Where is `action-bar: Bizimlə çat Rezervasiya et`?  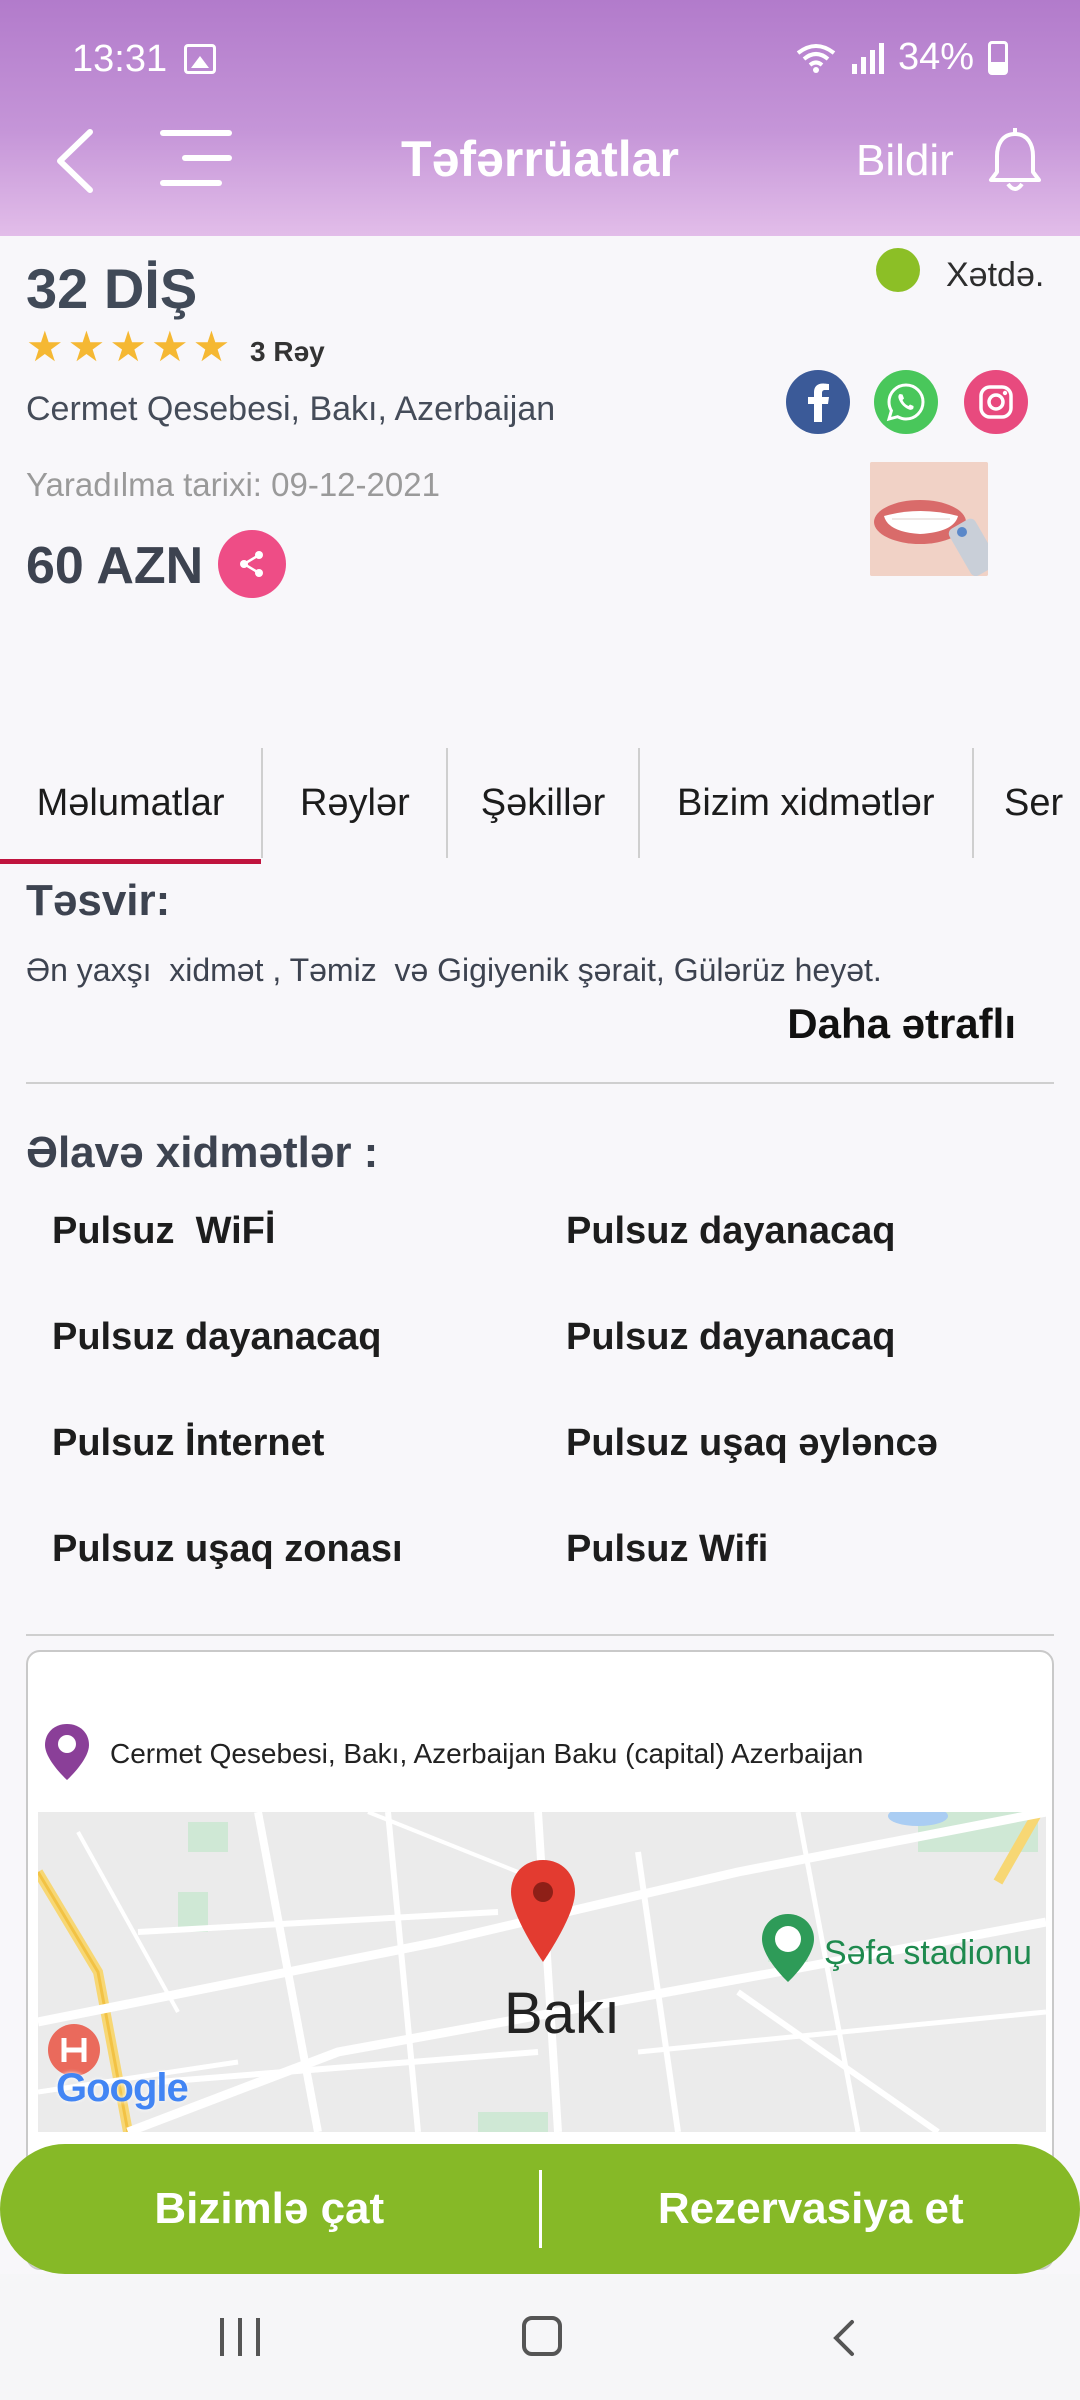
action-bar: Bizimlə çat Rezervasiya et is located at coordinates (540, 2209).